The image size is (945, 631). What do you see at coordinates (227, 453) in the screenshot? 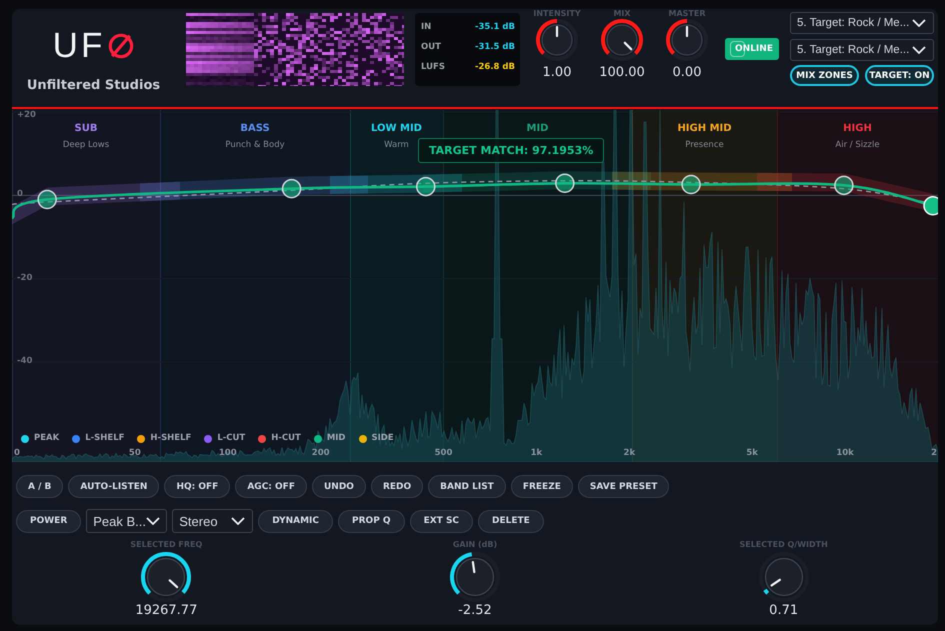
I see `x-axis-label: 100` at bounding box center [227, 453].